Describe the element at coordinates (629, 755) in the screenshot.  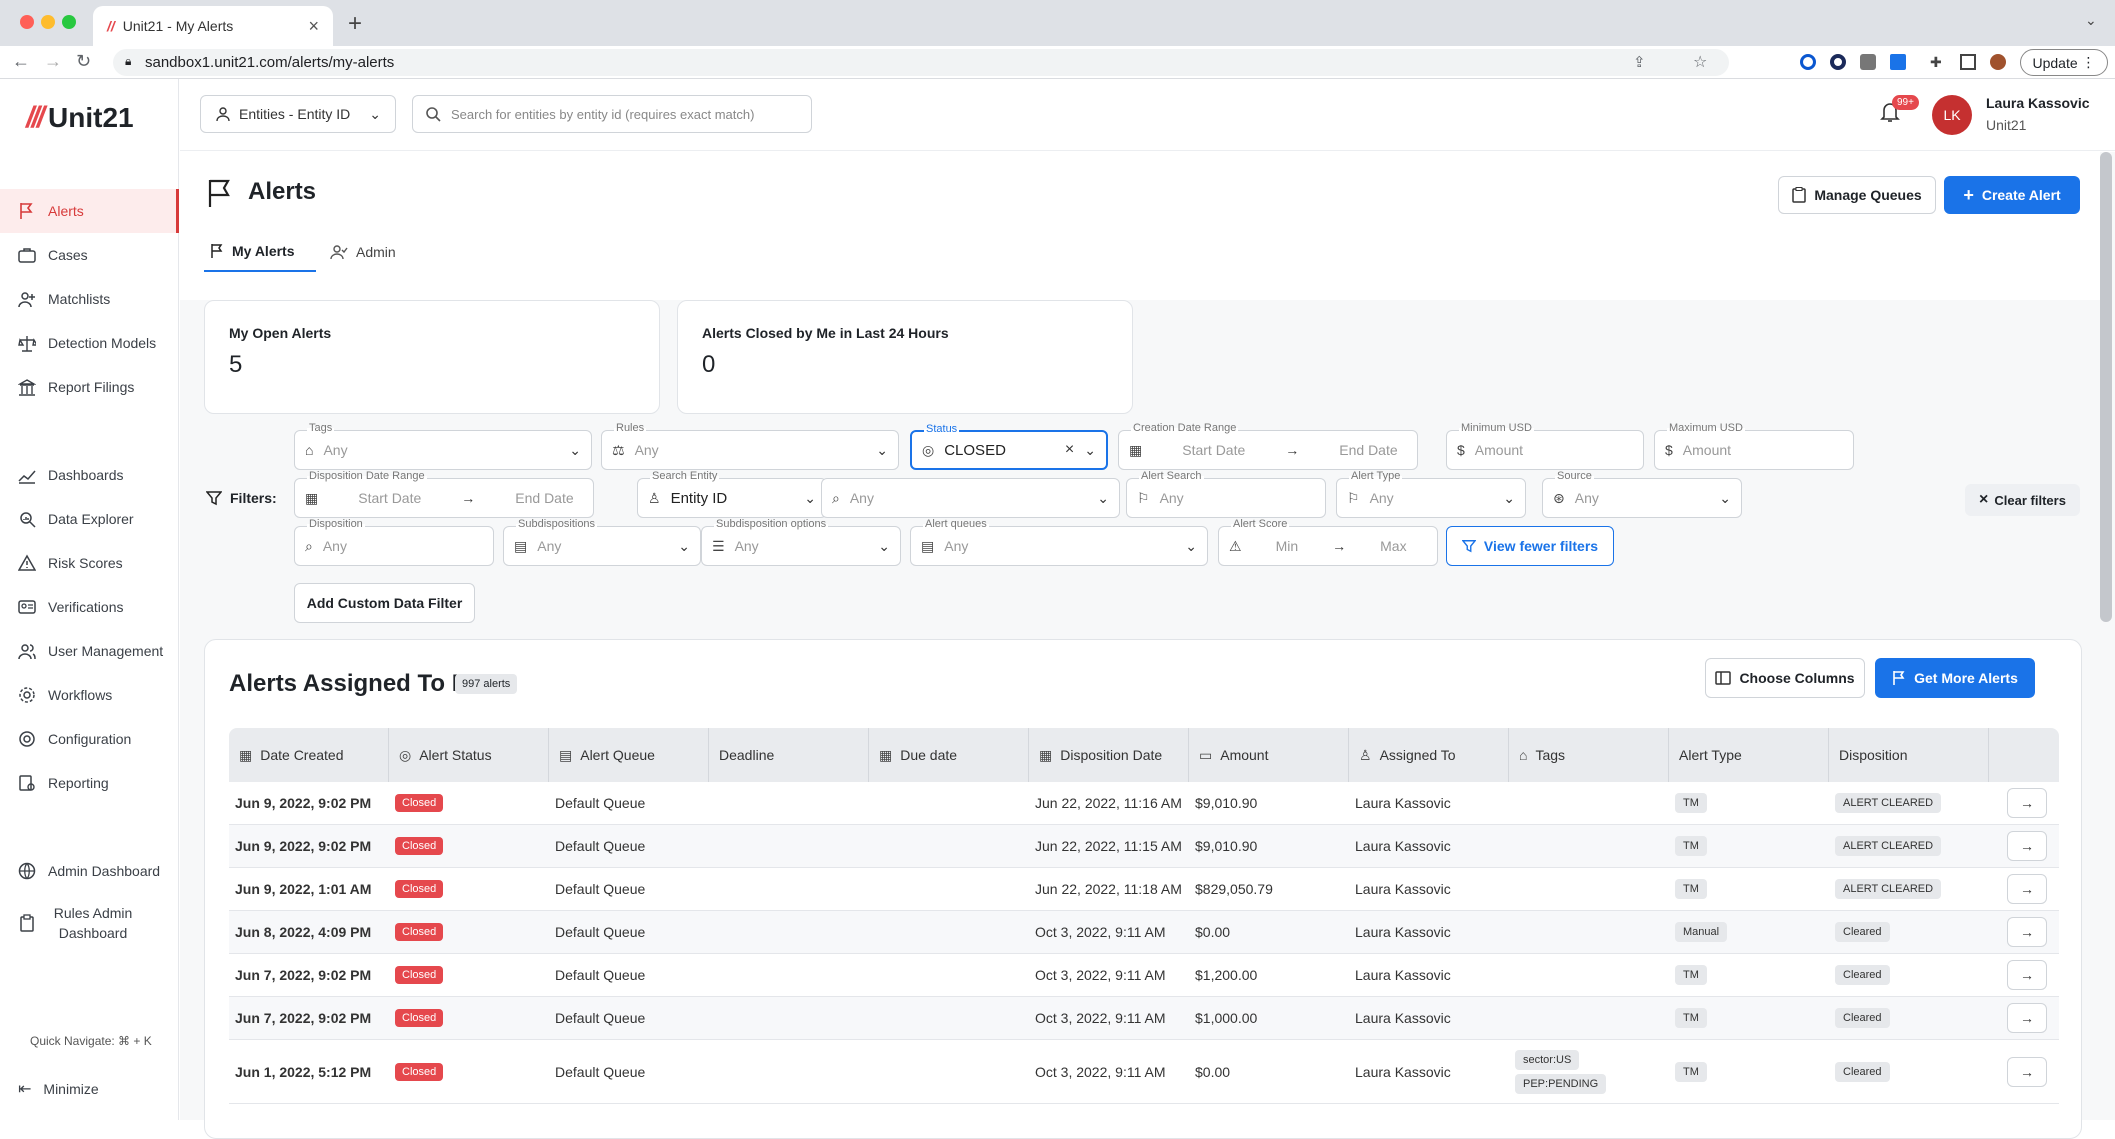
I see `column-header: ▤ Alert Queue` at that location.